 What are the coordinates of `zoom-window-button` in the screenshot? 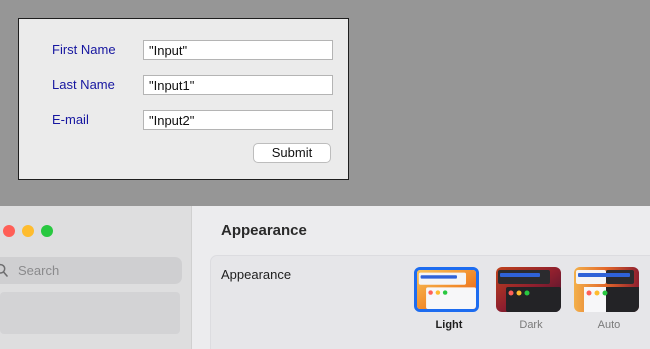 It's located at (47, 231).